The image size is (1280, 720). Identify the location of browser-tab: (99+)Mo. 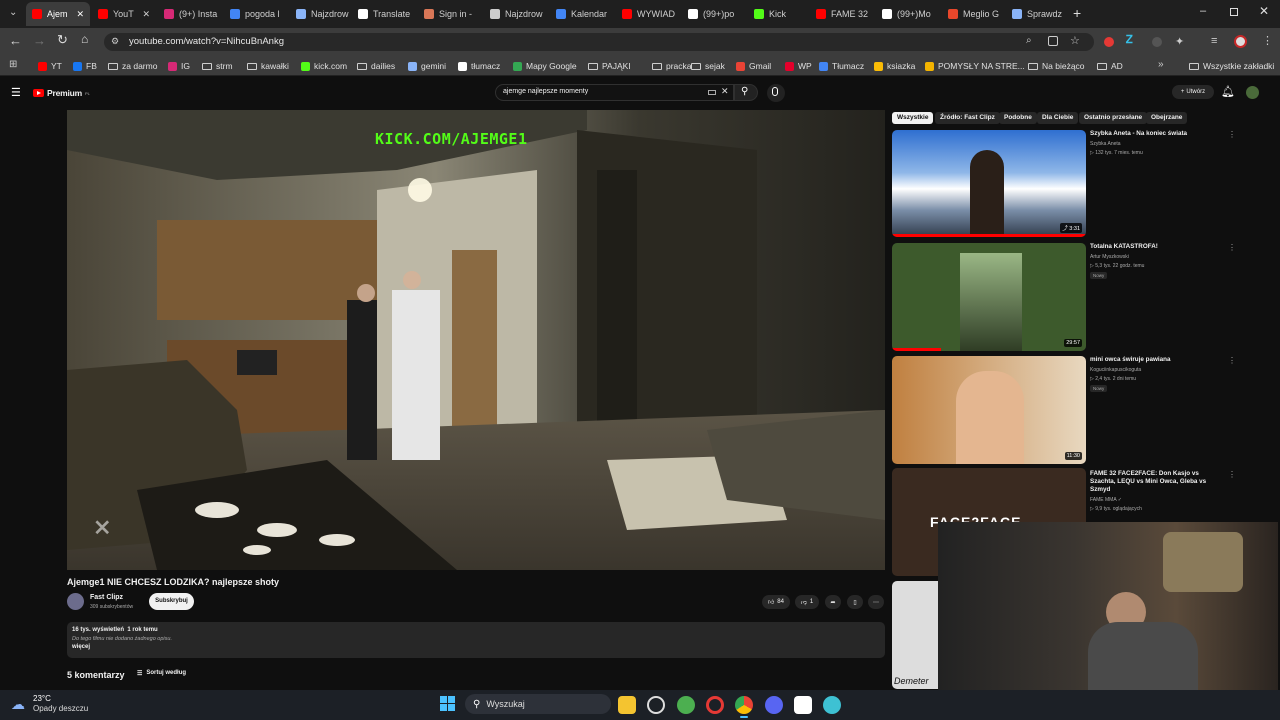
(908, 14).